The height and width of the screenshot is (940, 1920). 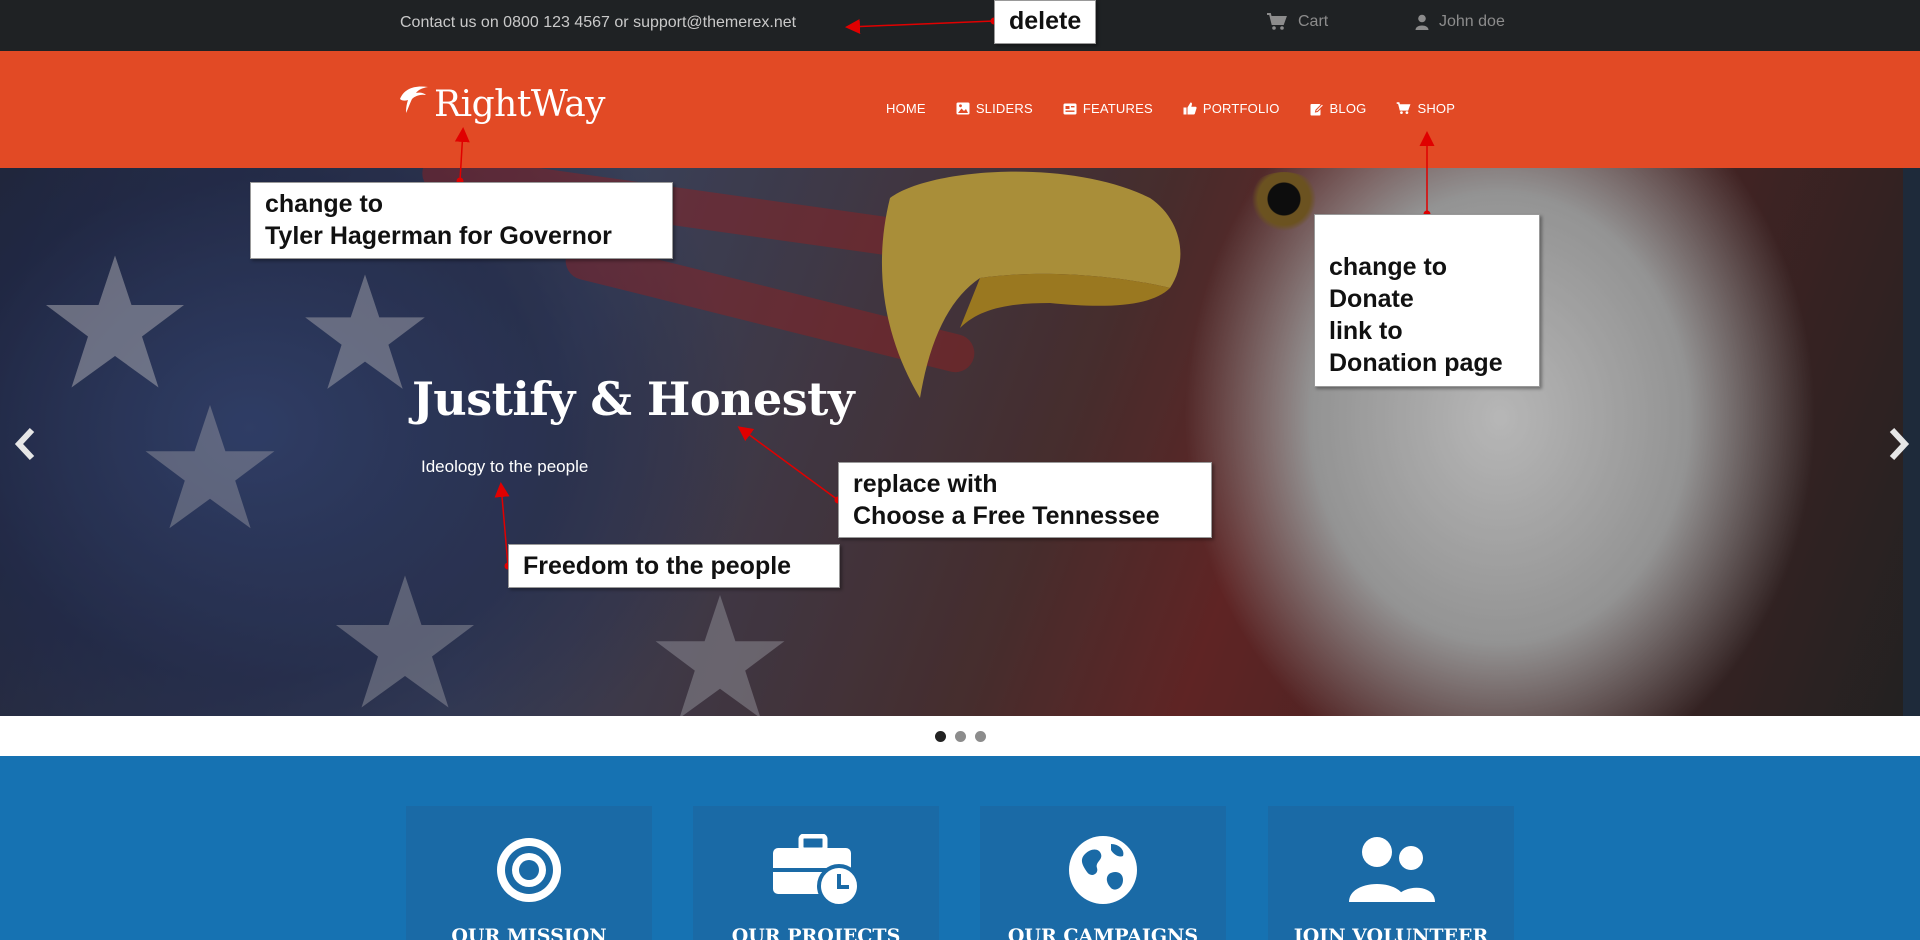 I want to click on cart-link: Cart, so click(x=1297, y=22).